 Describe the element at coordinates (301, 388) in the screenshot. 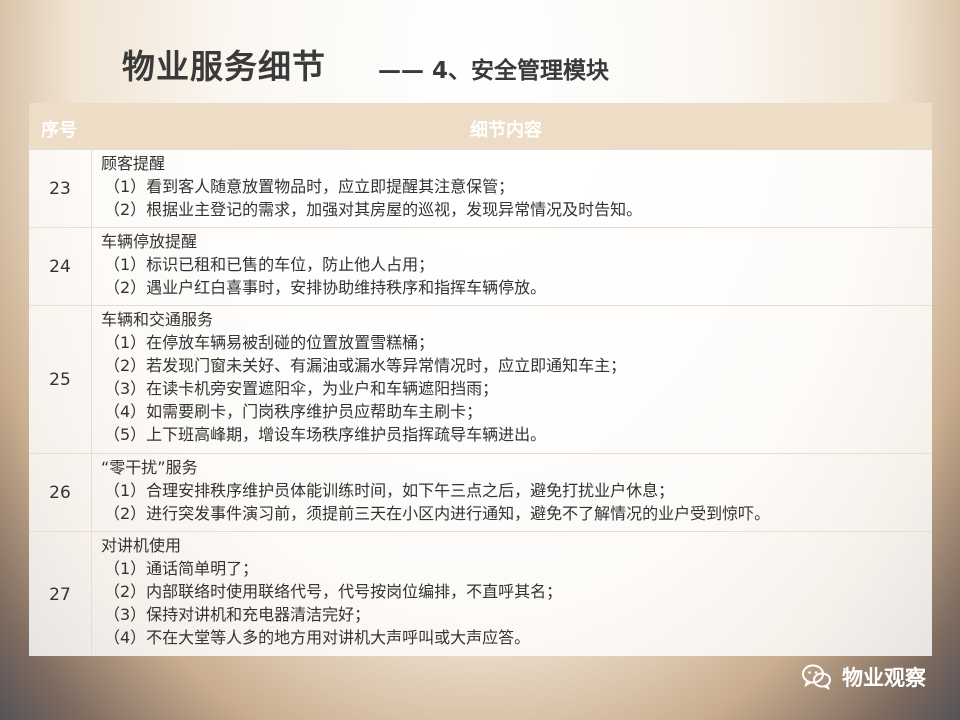

I see `row-item: （3）在读卡机旁安置遮阳伞，为业户和车辆遮阳挡雨；` at that location.